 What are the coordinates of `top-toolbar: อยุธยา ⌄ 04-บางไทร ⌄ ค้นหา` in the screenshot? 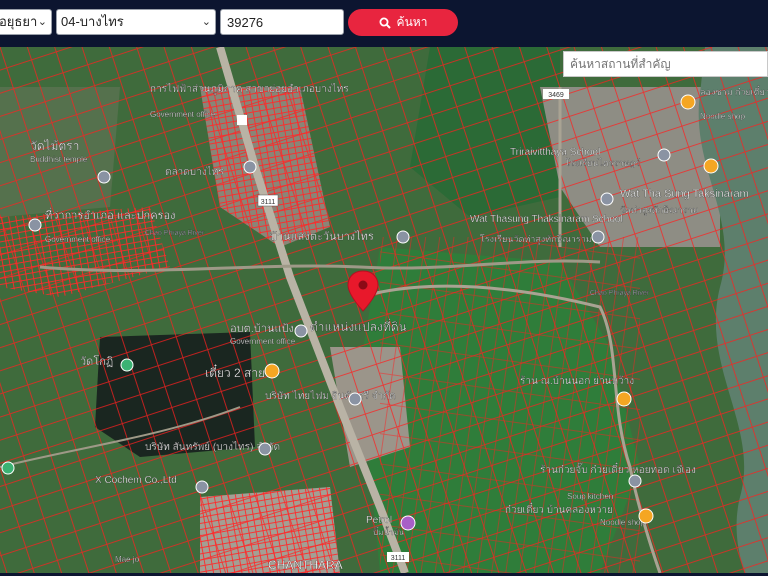 It's located at (384, 23).